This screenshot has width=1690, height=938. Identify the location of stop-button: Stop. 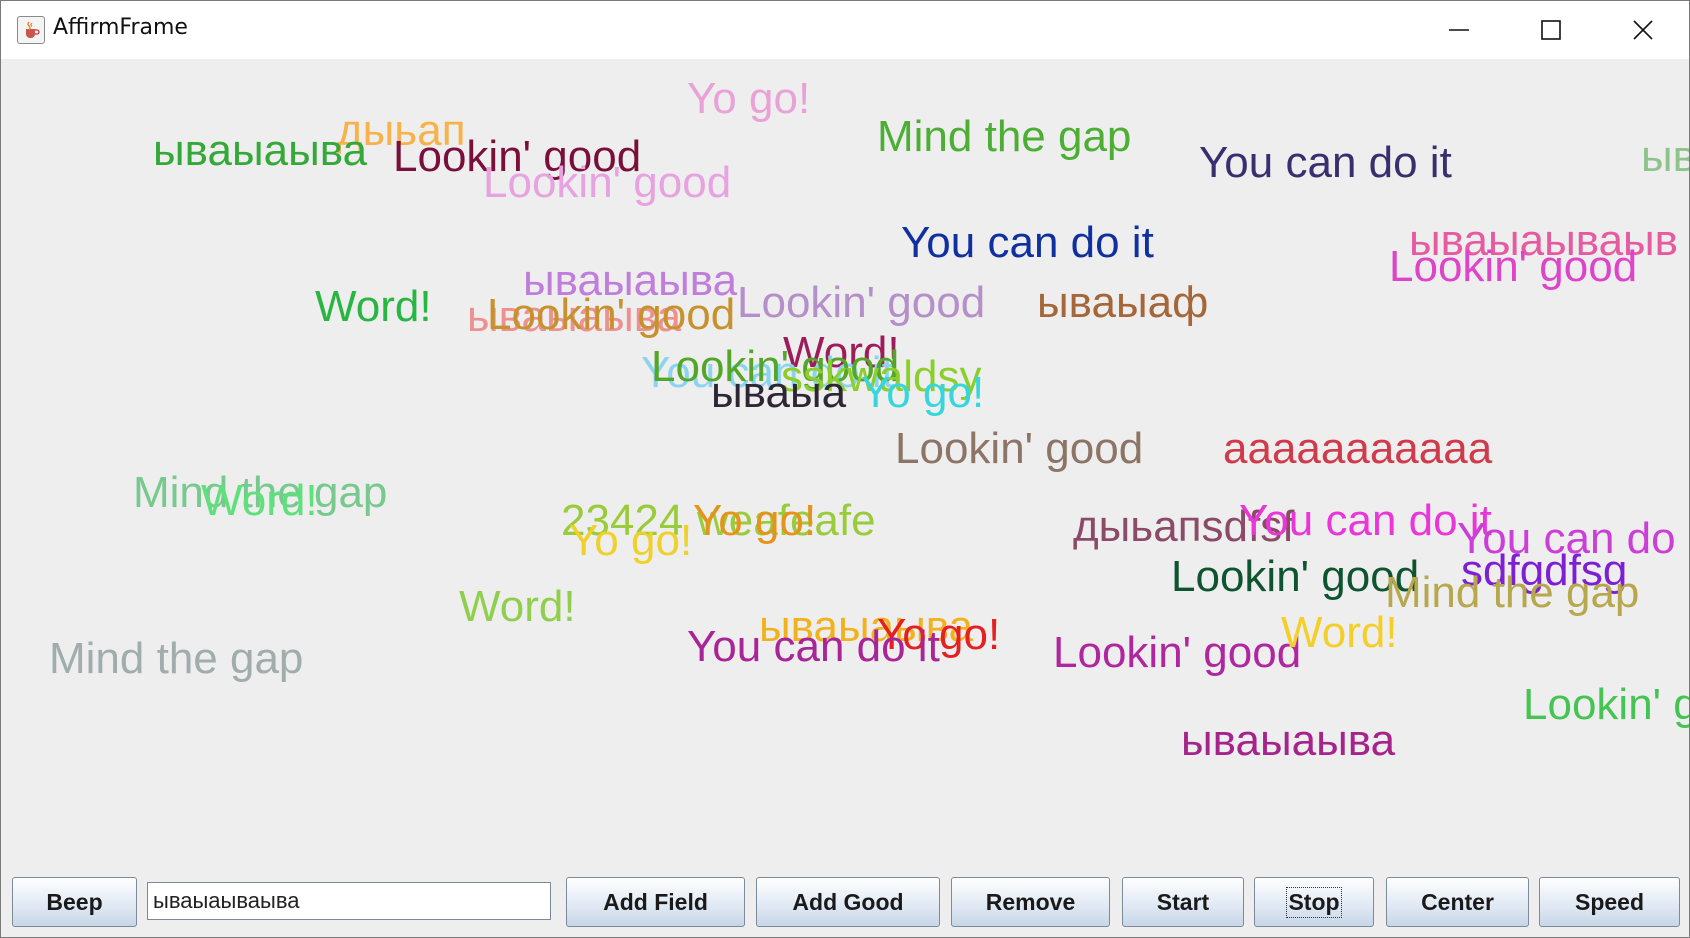
(1314, 902).